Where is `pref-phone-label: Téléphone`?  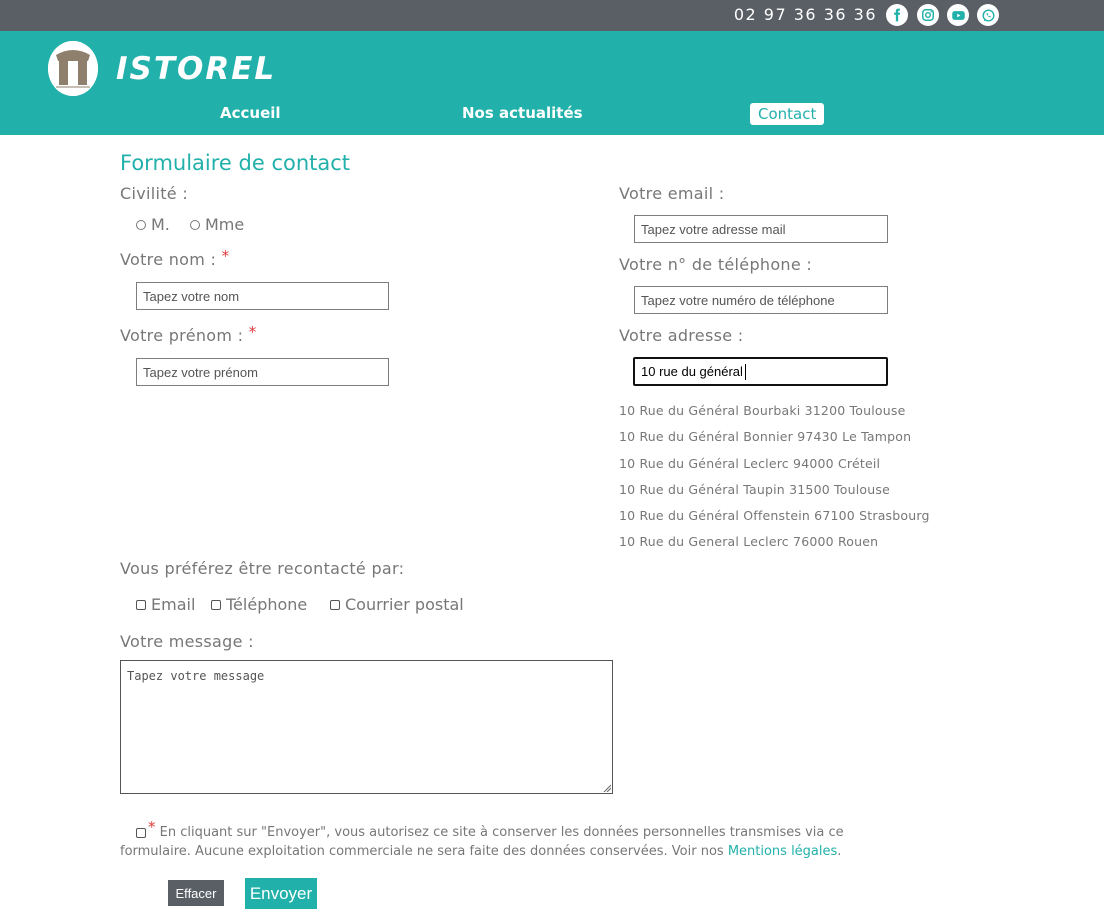
pref-phone-label: Téléphone is located at coordinates (267, 604).